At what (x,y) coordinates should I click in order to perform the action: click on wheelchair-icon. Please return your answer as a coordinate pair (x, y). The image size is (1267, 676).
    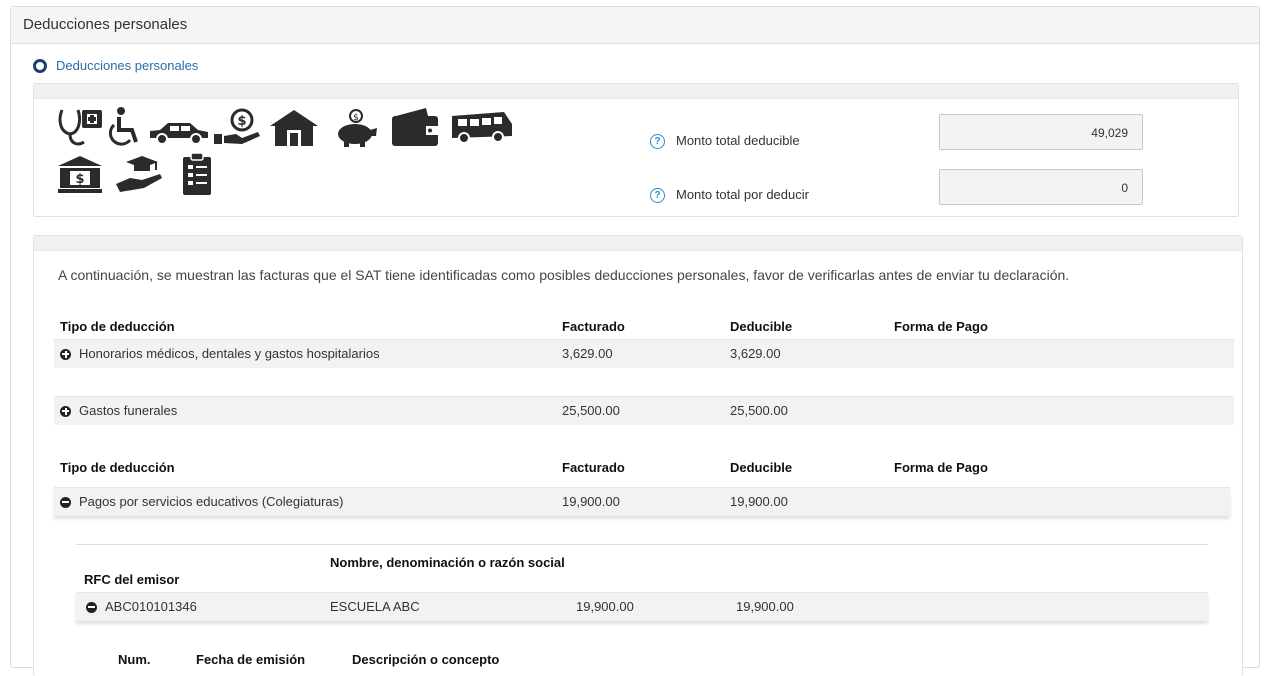
    Looking at the image, I should click on (123, 126).